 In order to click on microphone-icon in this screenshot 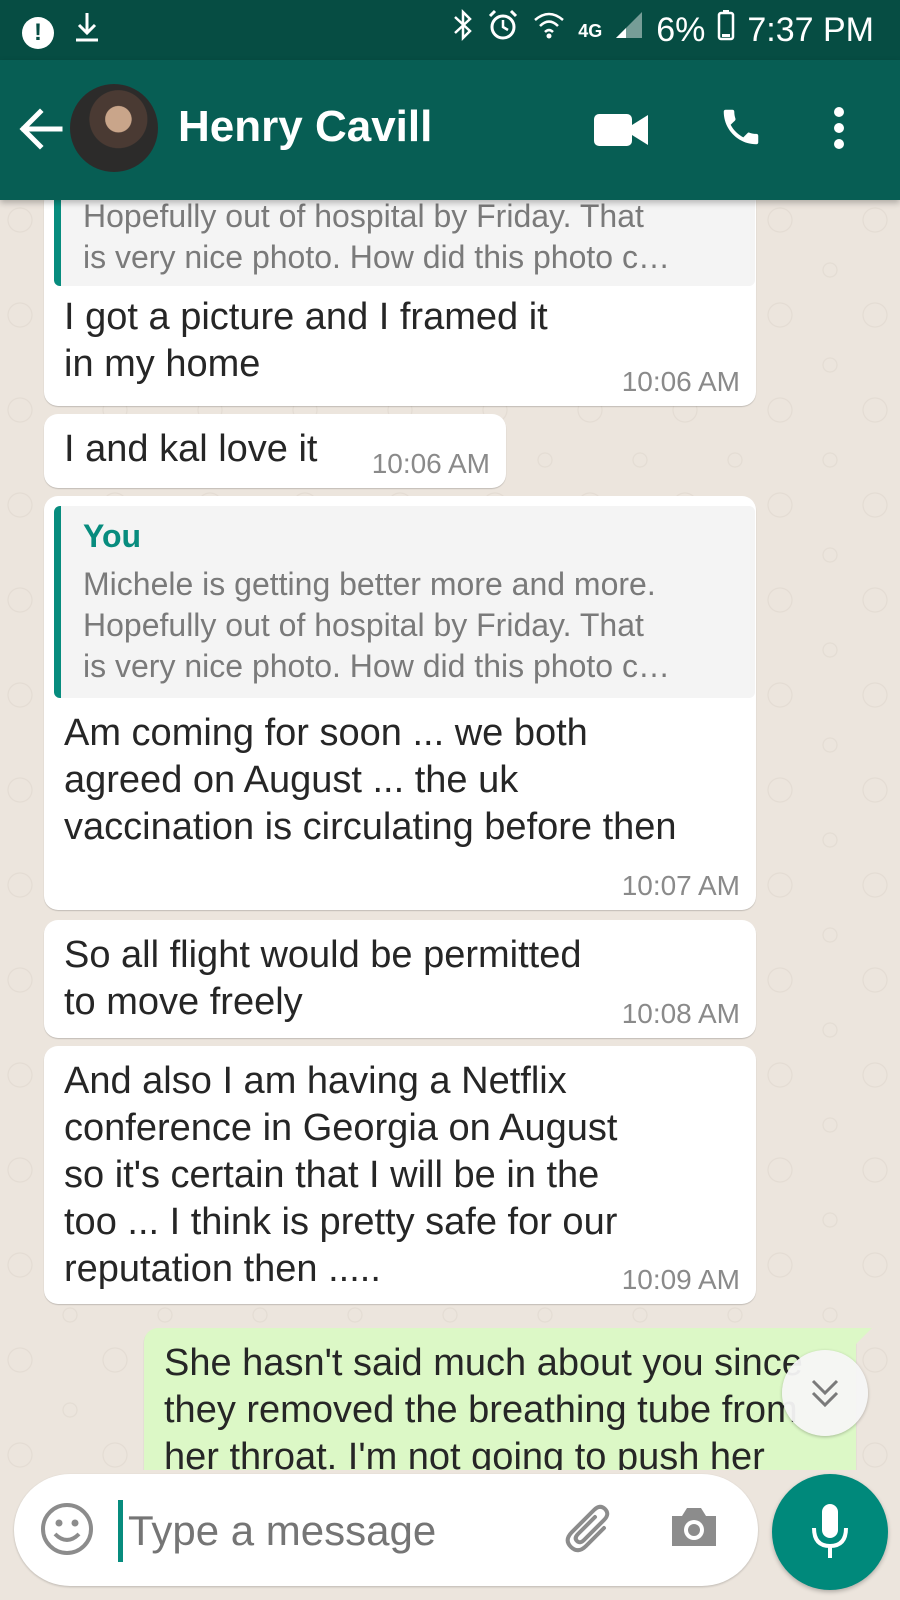, I will do `click(830, 1531)`.